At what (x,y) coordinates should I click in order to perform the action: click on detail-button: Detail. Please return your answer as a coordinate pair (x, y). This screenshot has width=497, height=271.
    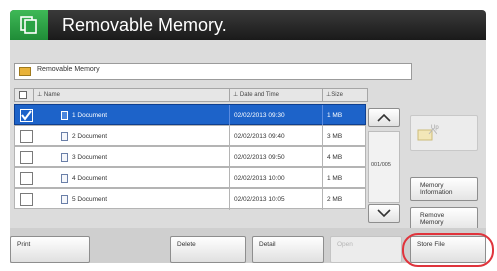
    Looking at the image, I should click on (288, 249).